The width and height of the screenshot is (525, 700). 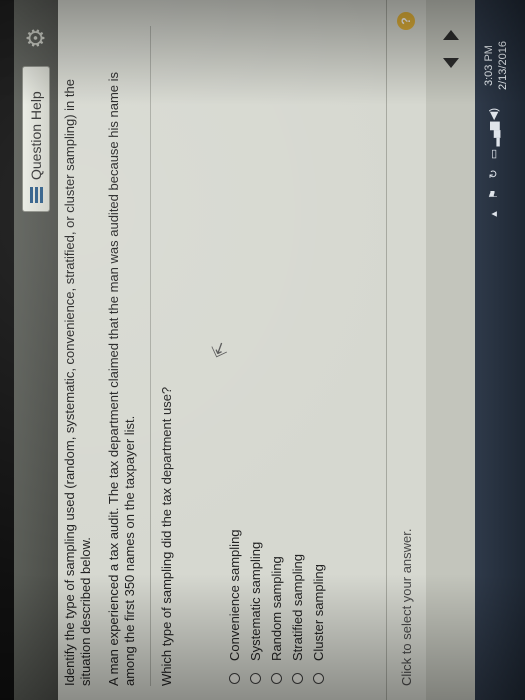 I want to click on option-label: Cluster sampling, so click(x=318, y=612).